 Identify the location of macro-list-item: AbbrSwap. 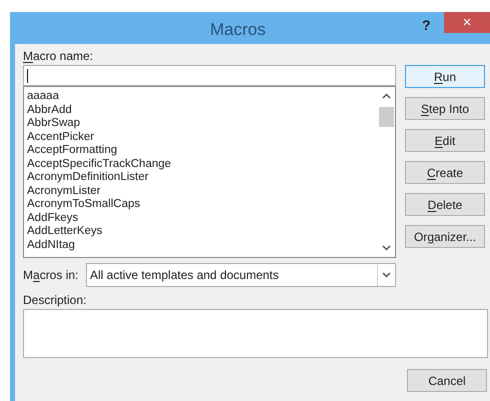
(53, 123).